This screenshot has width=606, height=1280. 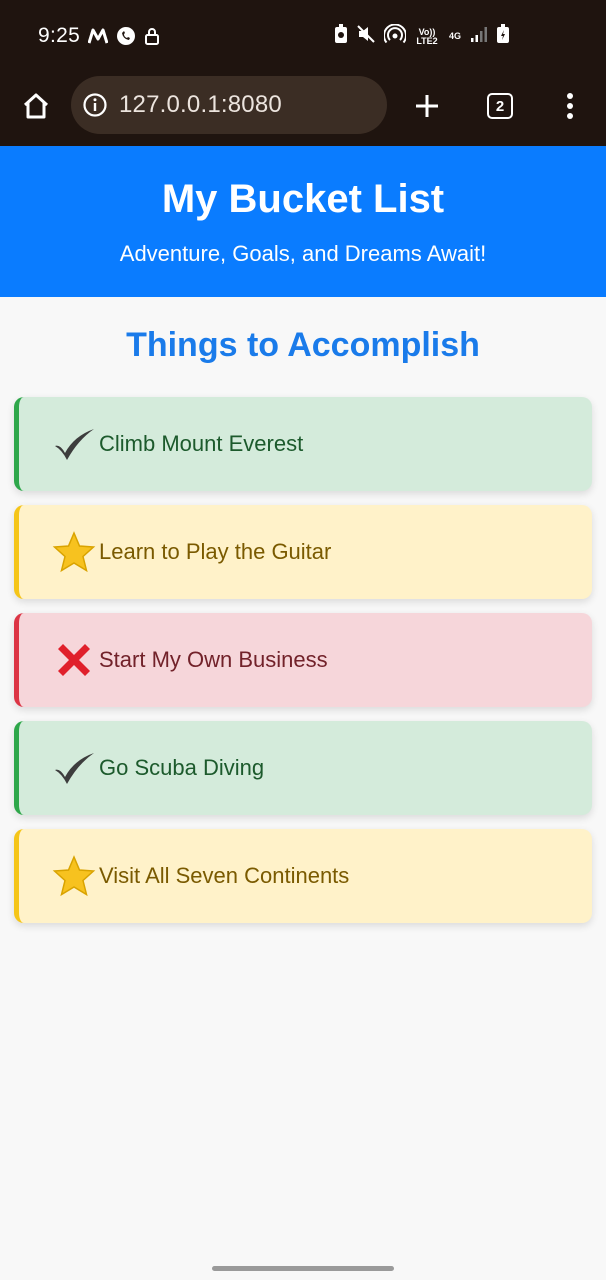 What do you see at coordinates (303, 768) in the screenshot?
I see `list-item: Go Scuba Diving` at bounding box center [303, 768].